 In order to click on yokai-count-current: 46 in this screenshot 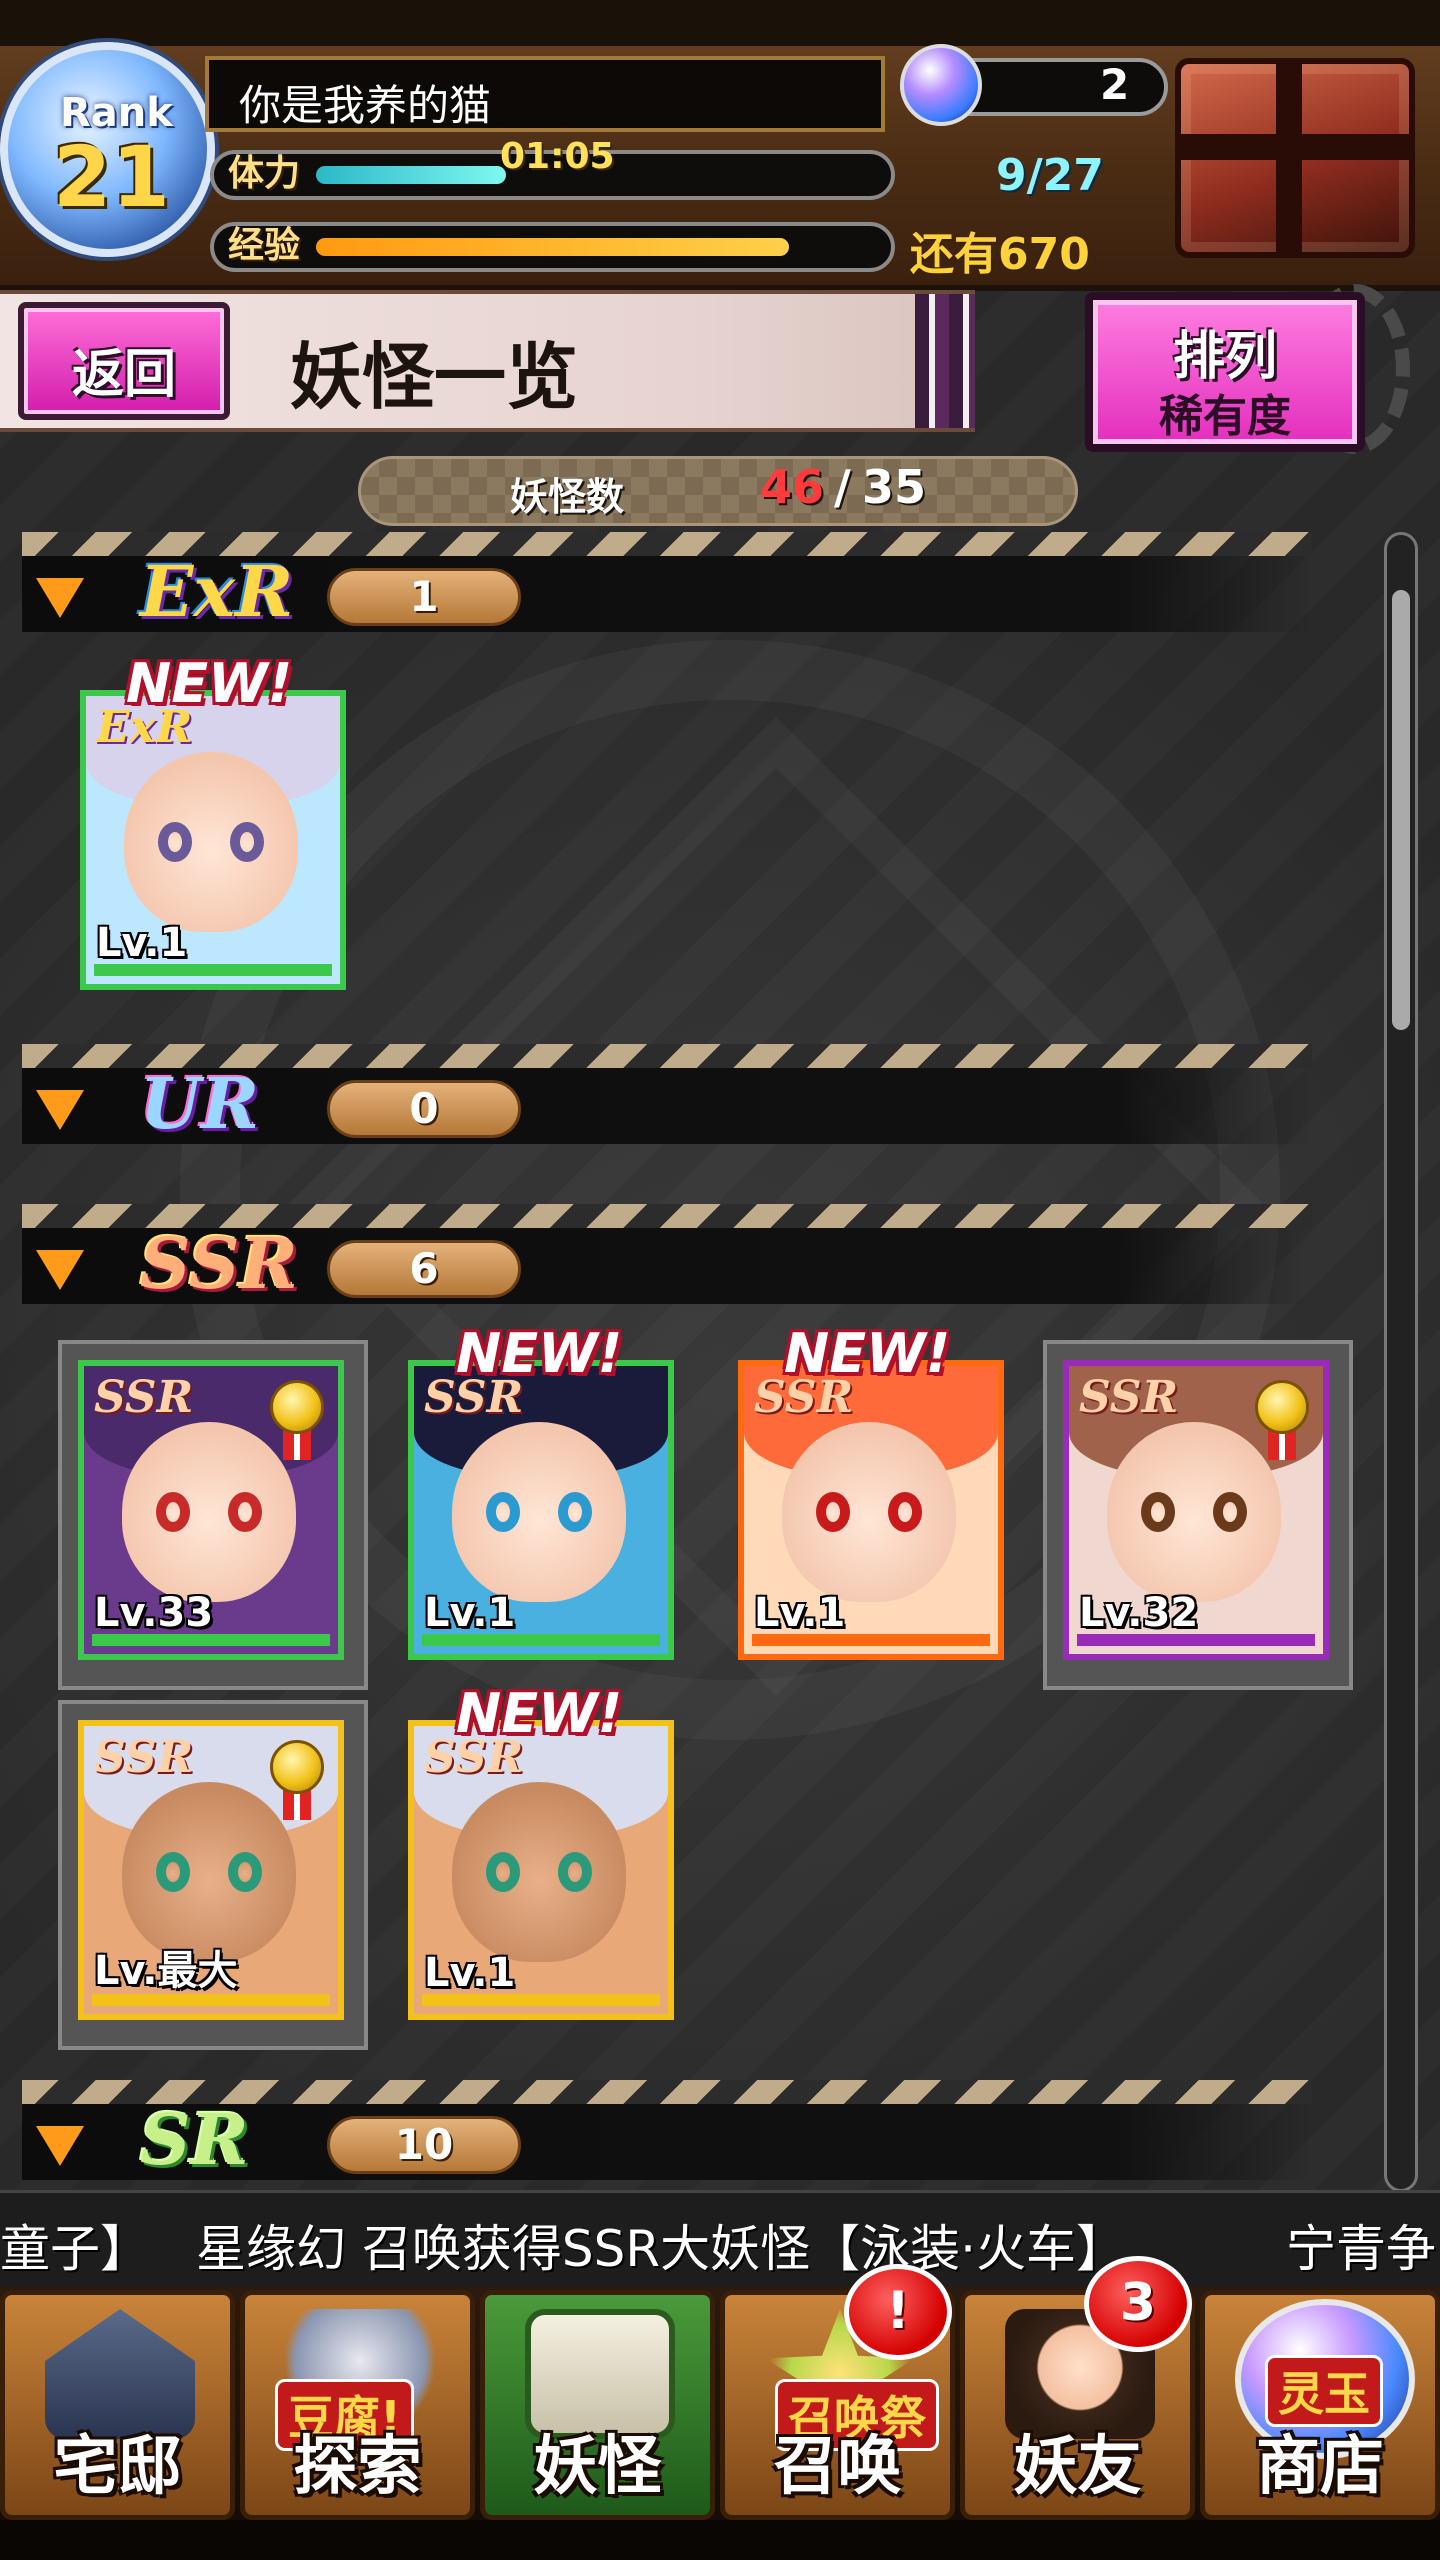, I will do `click(792, 487)`.